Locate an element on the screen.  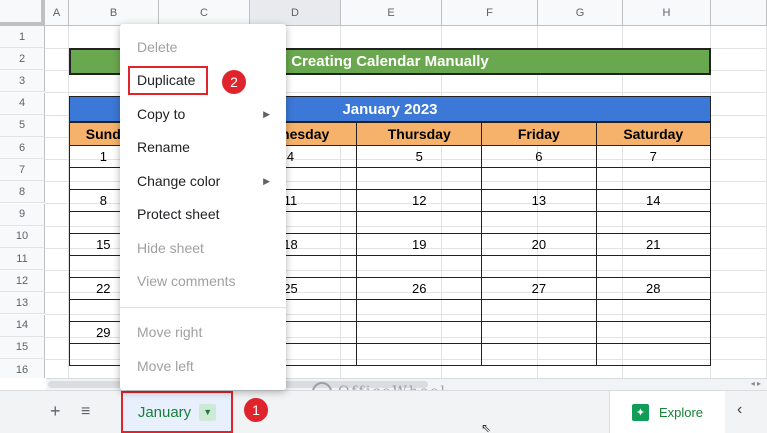
add-sheet-button: + is located at coordinates (55, 411).